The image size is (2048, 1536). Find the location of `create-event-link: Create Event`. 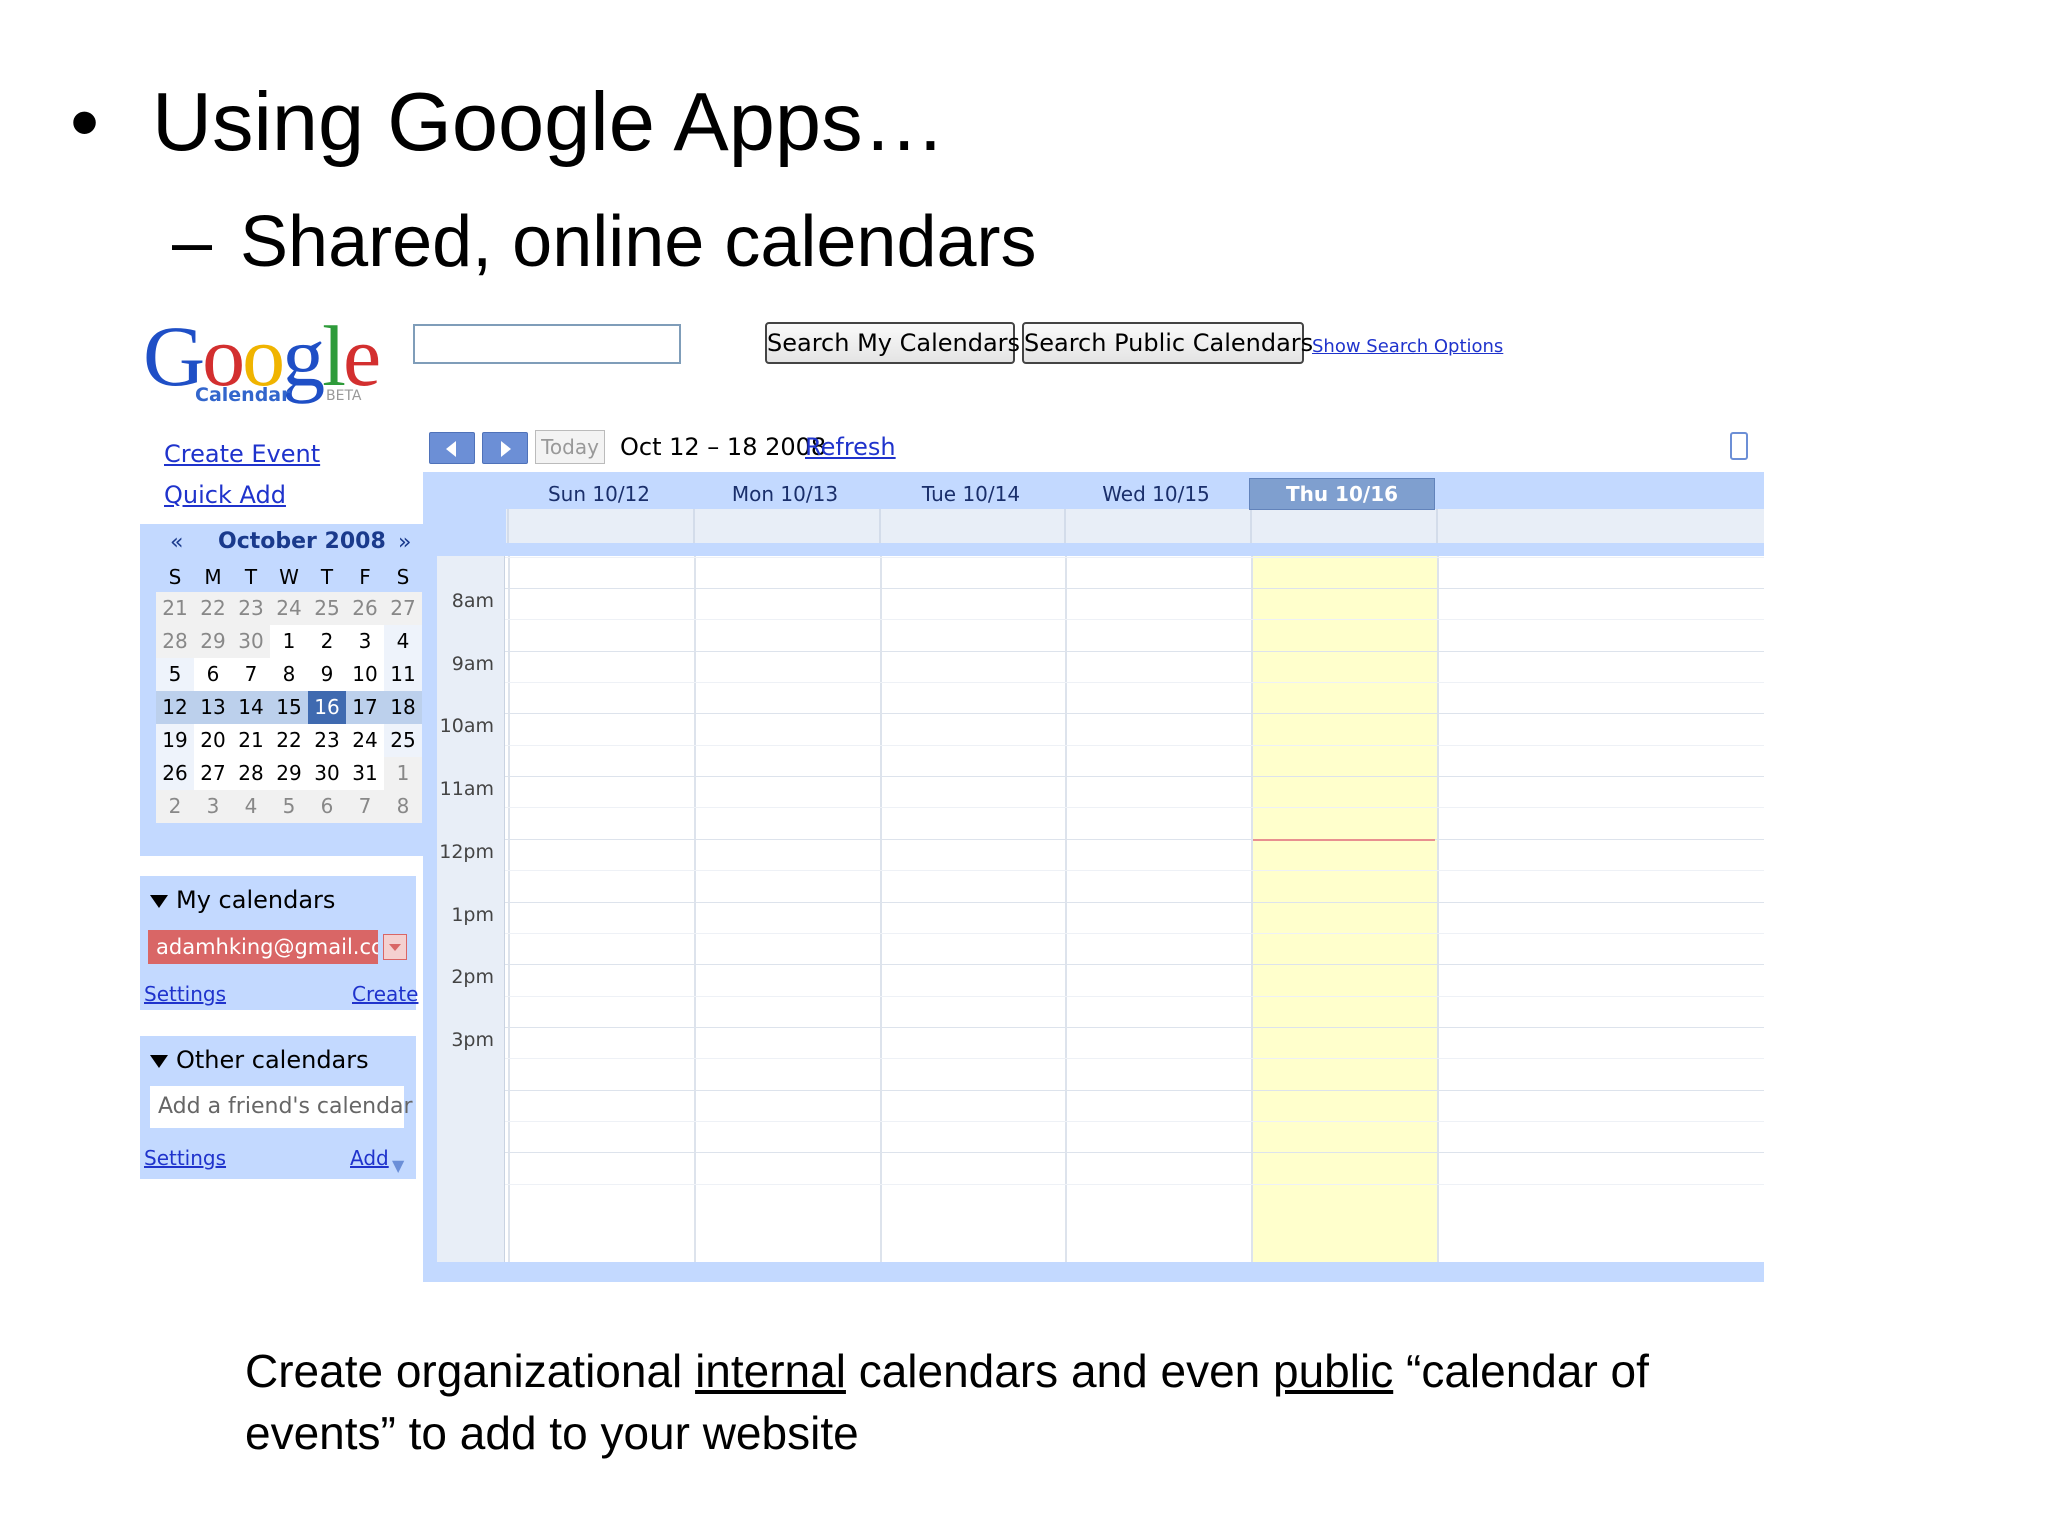

create-event-link: Create Event is located at coordinates (242, 454).